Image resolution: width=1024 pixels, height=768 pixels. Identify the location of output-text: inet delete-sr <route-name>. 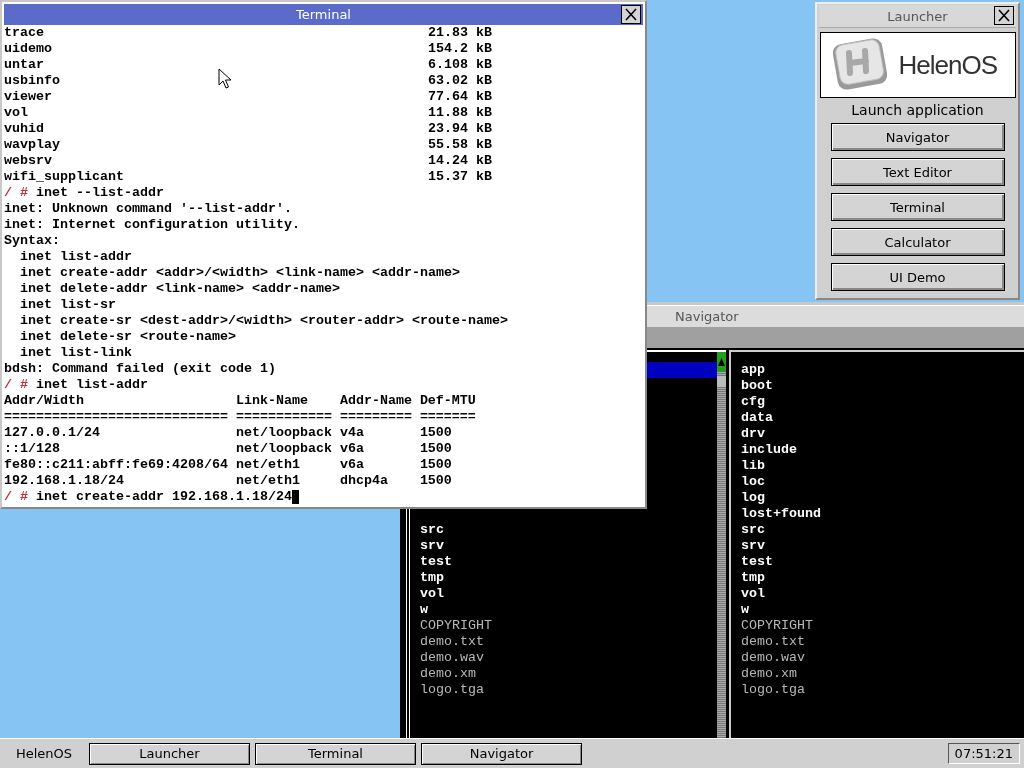
(127, 337).